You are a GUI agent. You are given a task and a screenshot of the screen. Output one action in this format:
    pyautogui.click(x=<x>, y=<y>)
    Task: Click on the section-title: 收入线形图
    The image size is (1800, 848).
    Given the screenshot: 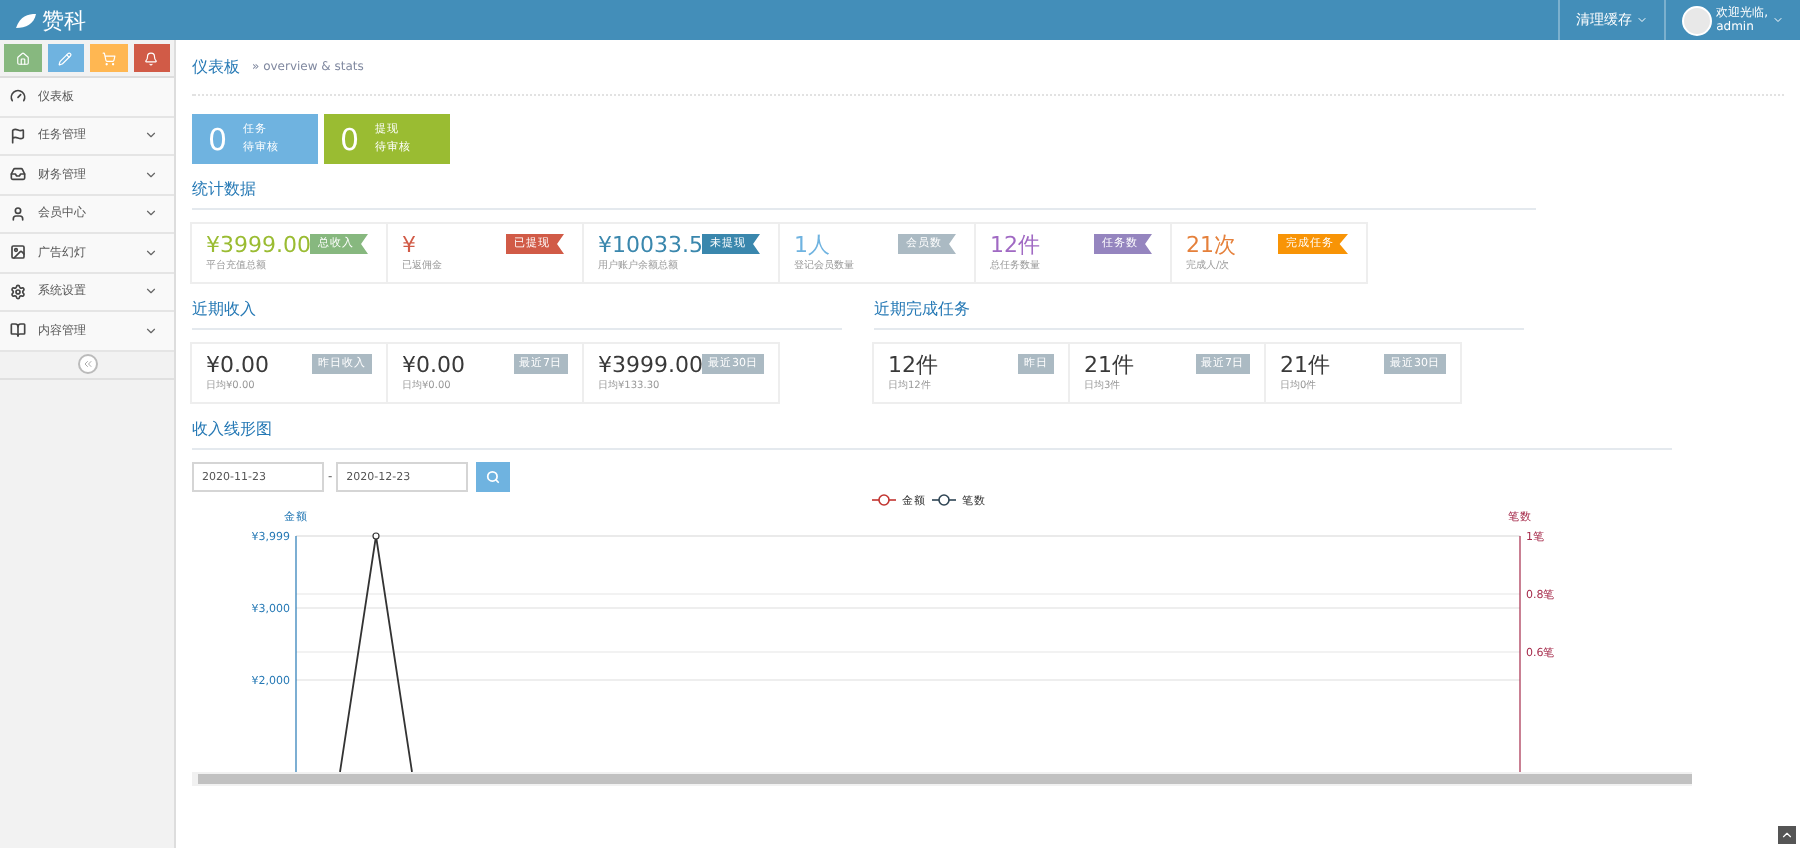 What is the action you would take?
    pyautogui.click(x=932, y=427)
    